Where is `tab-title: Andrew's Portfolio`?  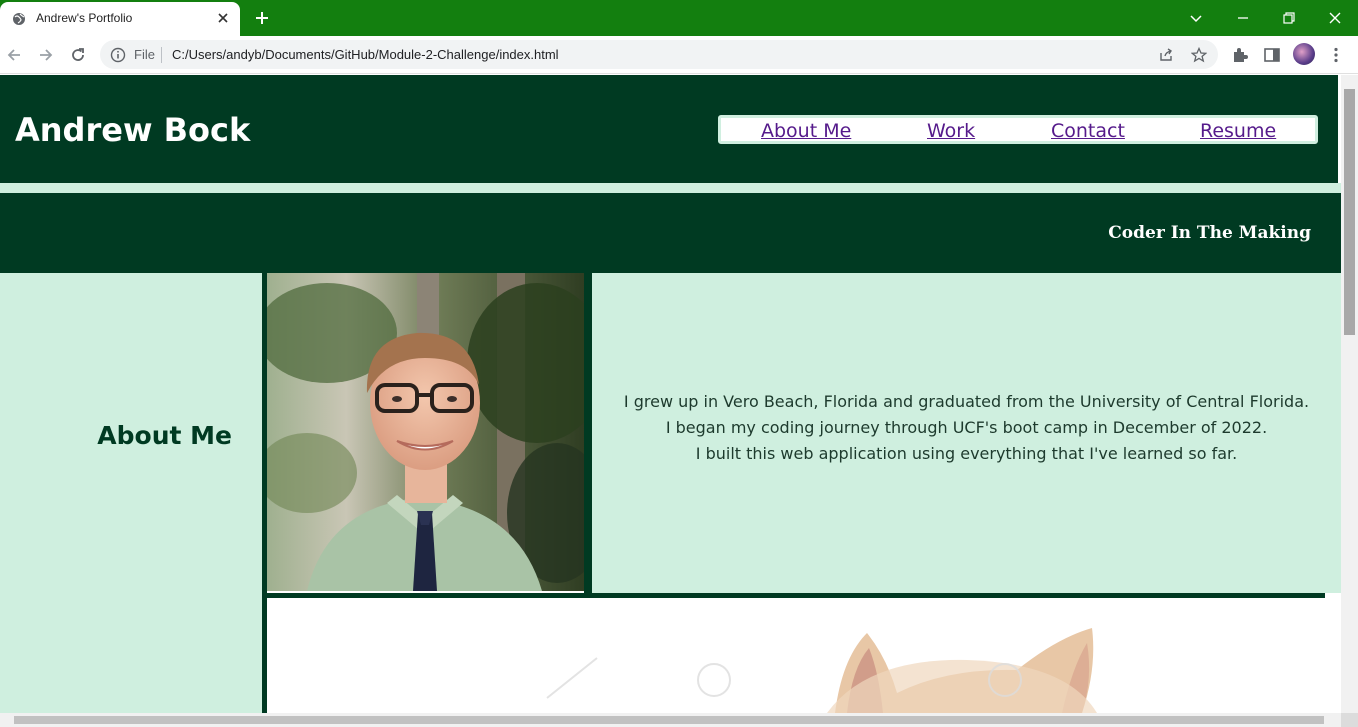
tab-title: Andrew's Portfolio is located at coordinates (84, 18).